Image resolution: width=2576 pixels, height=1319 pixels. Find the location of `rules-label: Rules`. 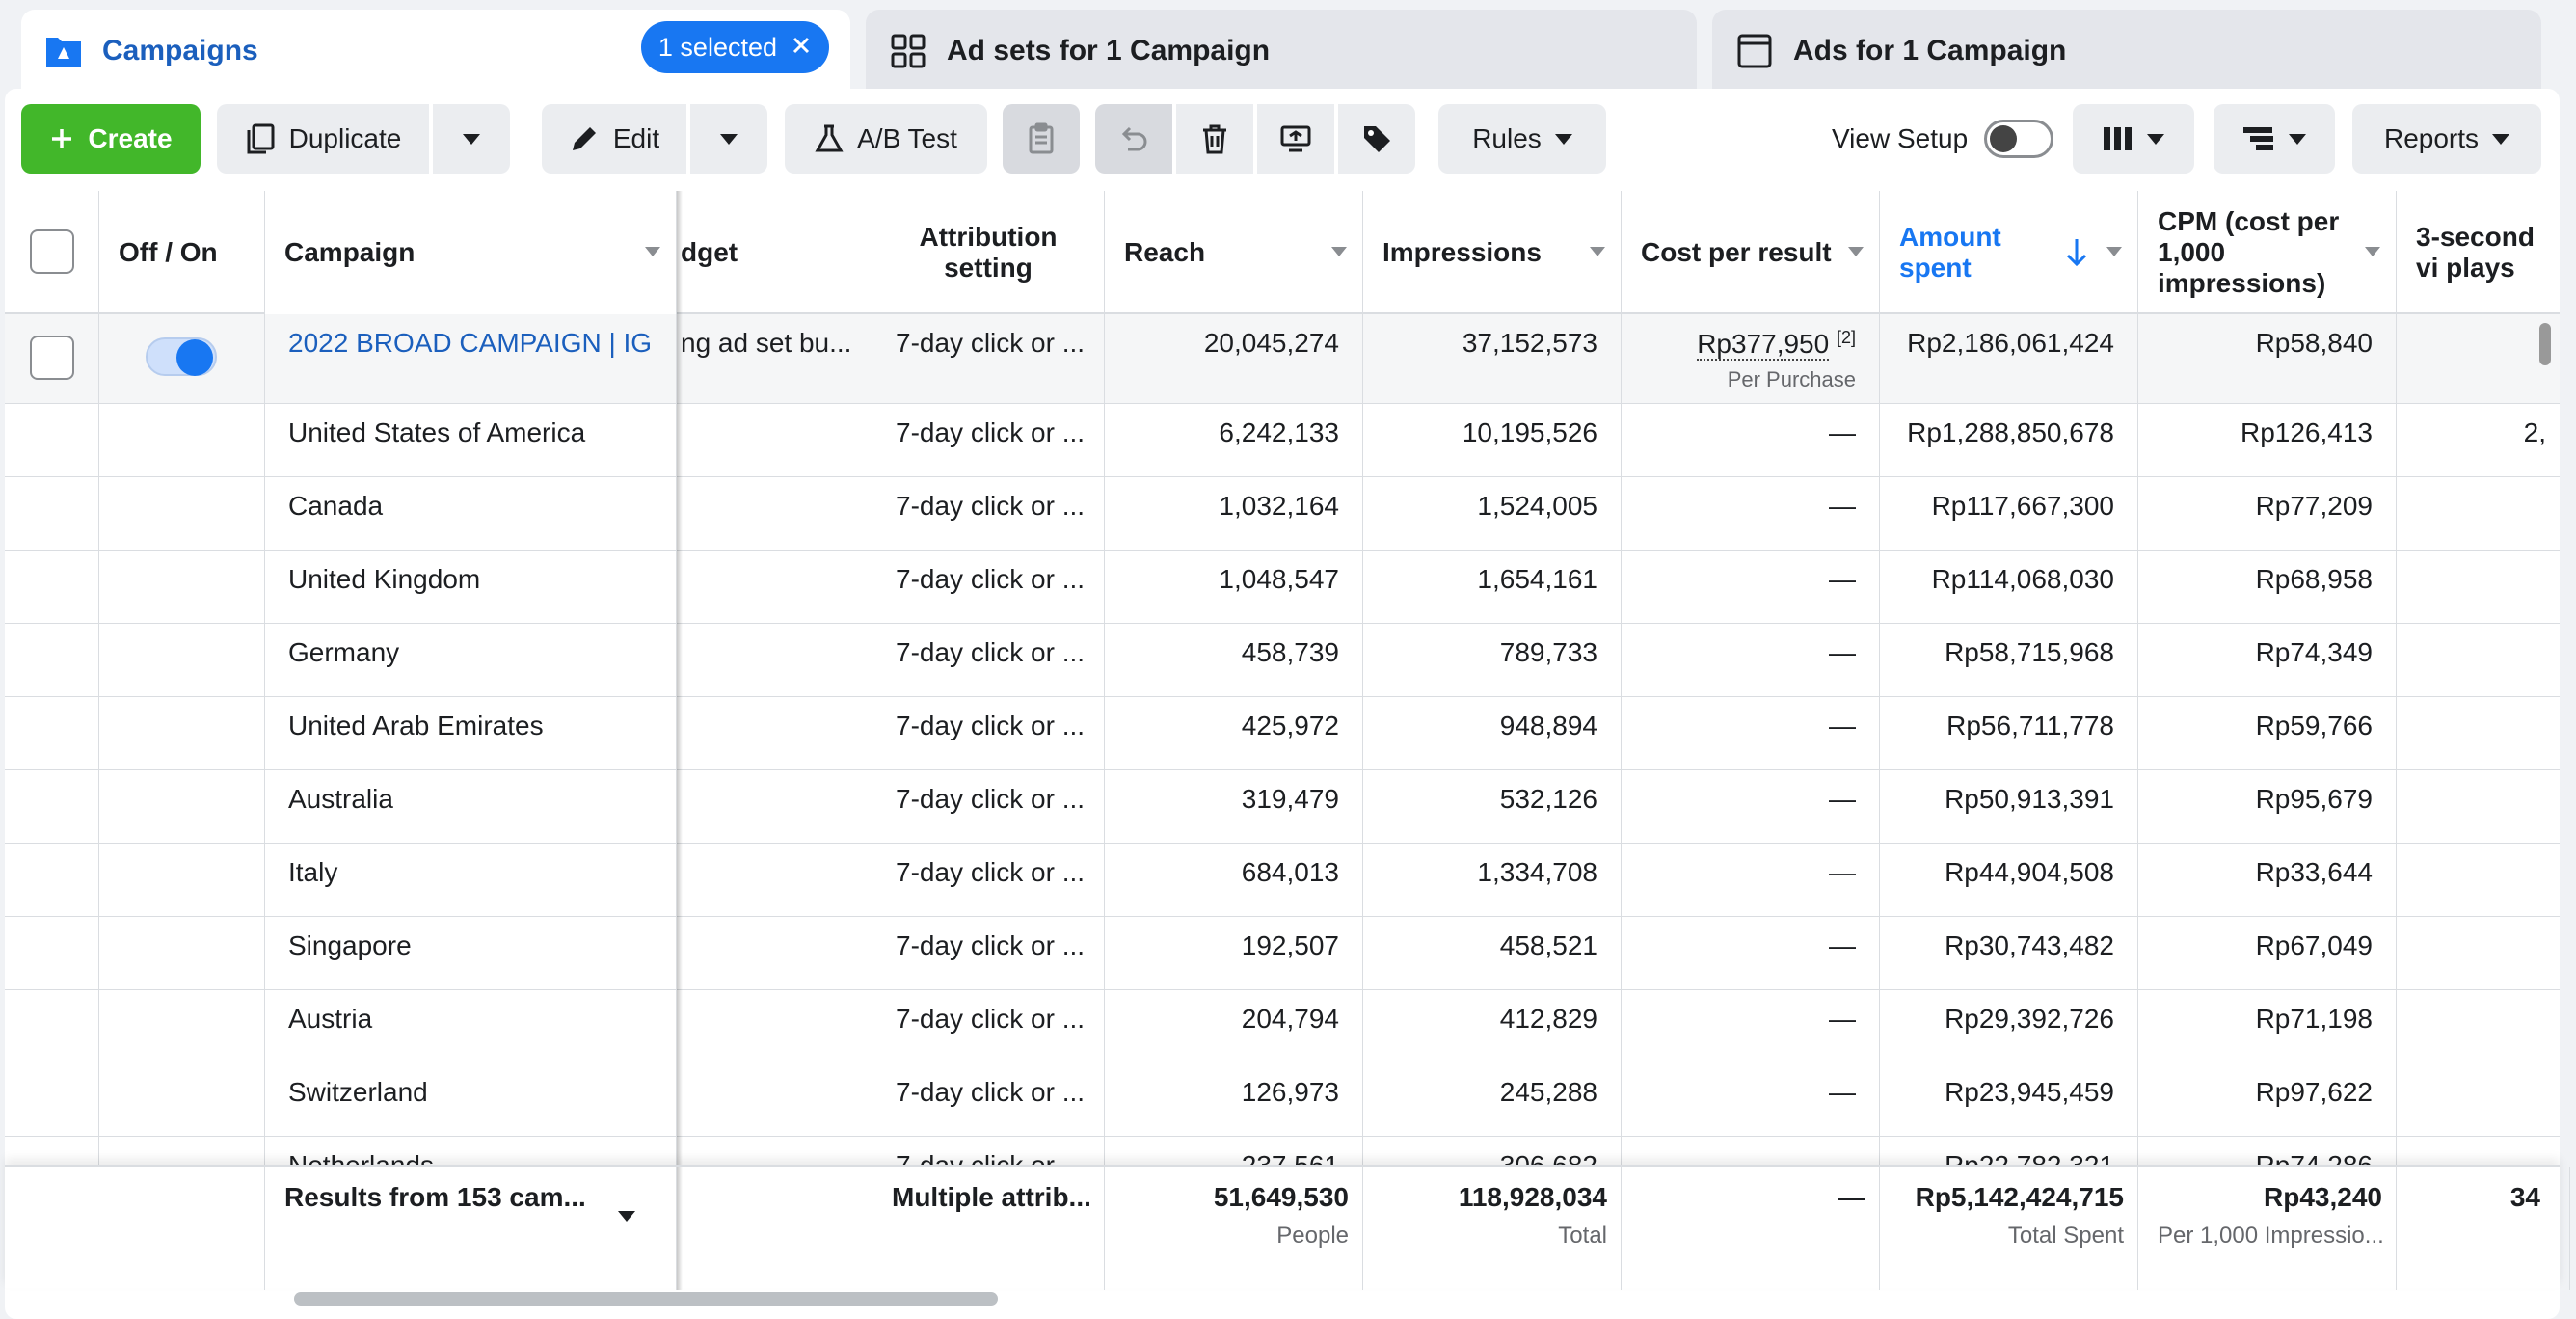

rules-label: Rules is located at coordinates (1507, 138).